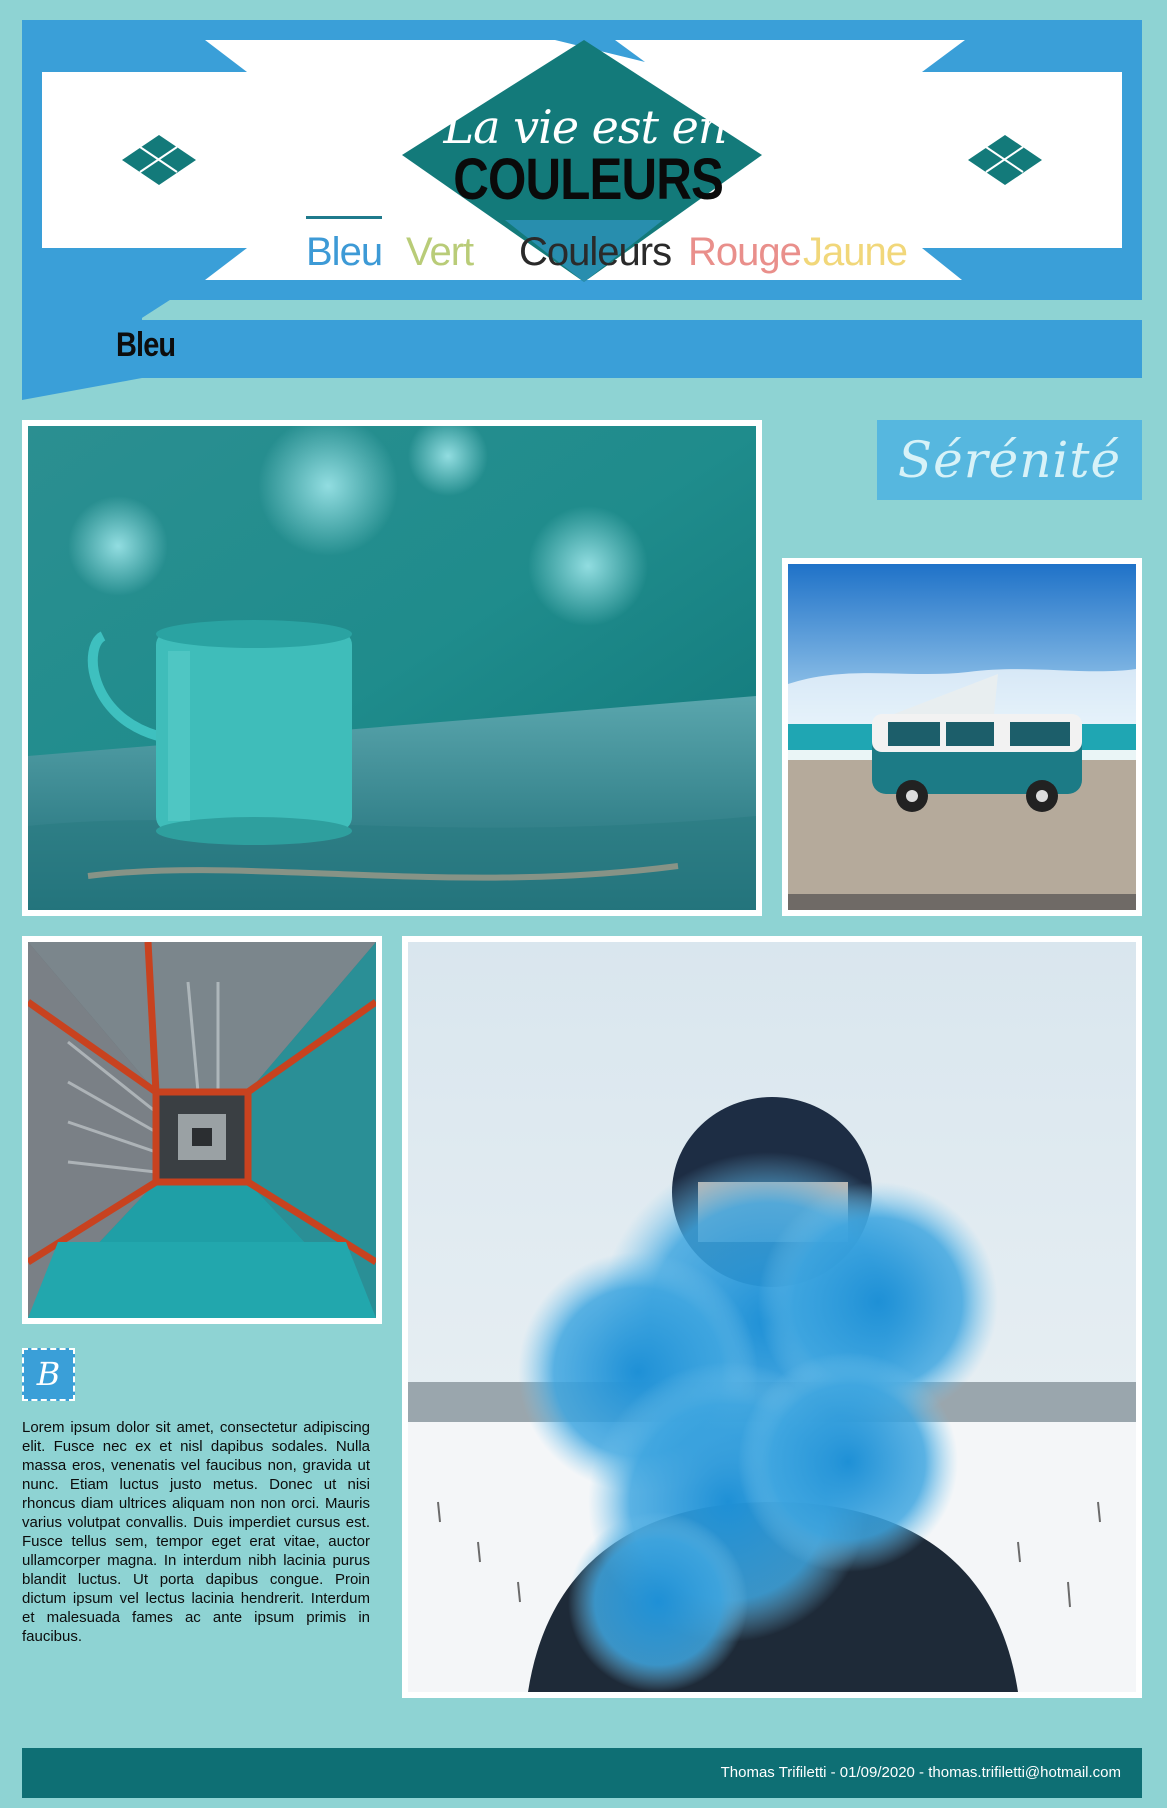 The width and height of the screenshot is (1167, 1808). I want to click on nav-rouge: Rouge, so click(745, 252).